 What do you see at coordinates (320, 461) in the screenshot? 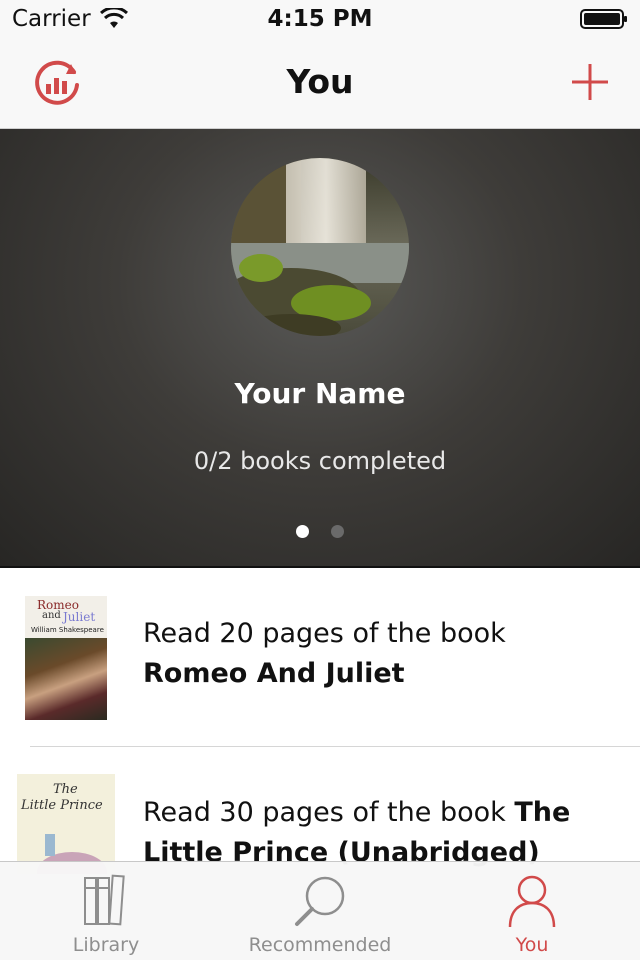
I see `books-completed-label: 0/2 books completed` at bounding box center [320, 461].